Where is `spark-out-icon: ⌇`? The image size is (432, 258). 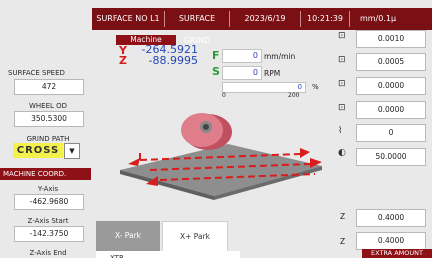
spark-out-icon: ⌇ is located at coordinates (340, 131).